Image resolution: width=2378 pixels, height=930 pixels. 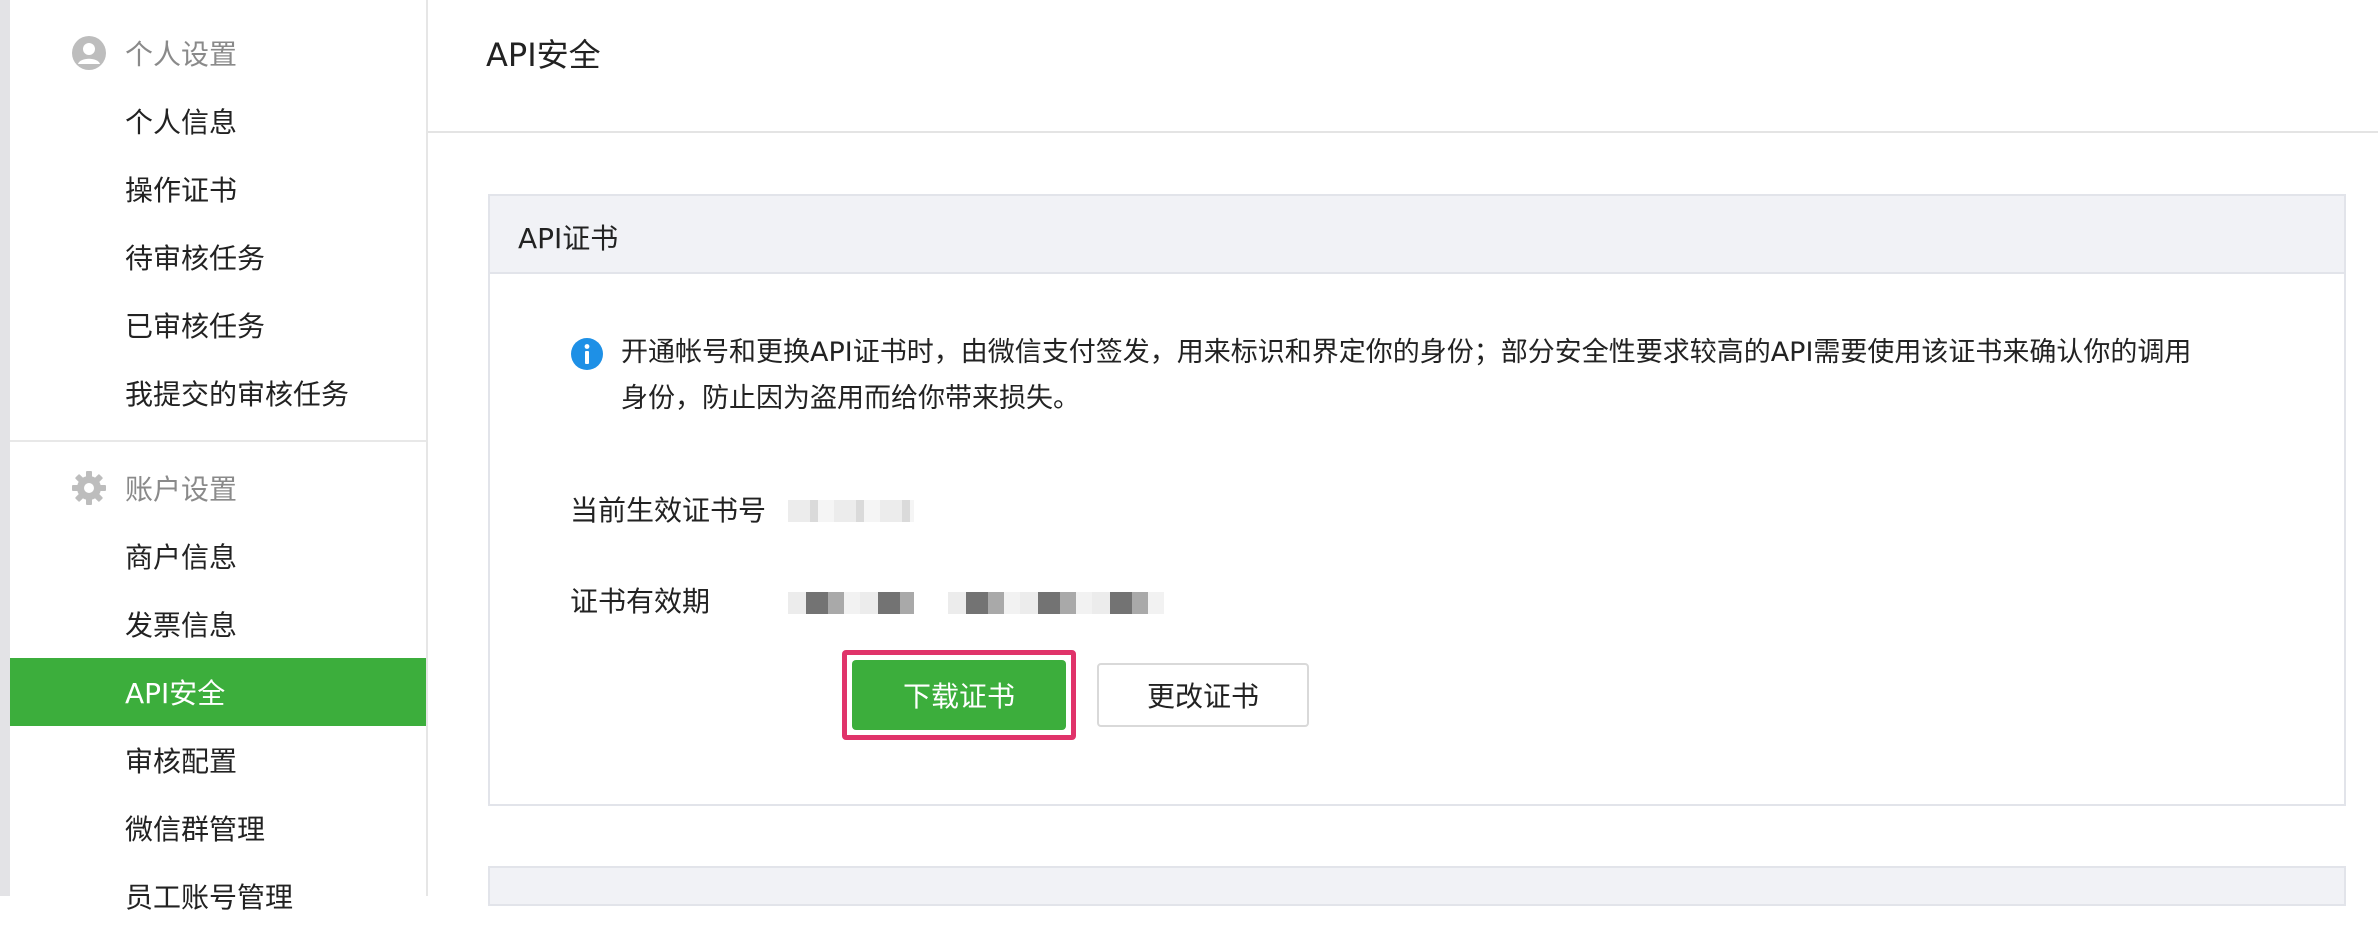 What do you see at coordinates (175, 693) in the screenshot?
I see `sidebar-item-label: API安全` at bounding box center [175, 693].